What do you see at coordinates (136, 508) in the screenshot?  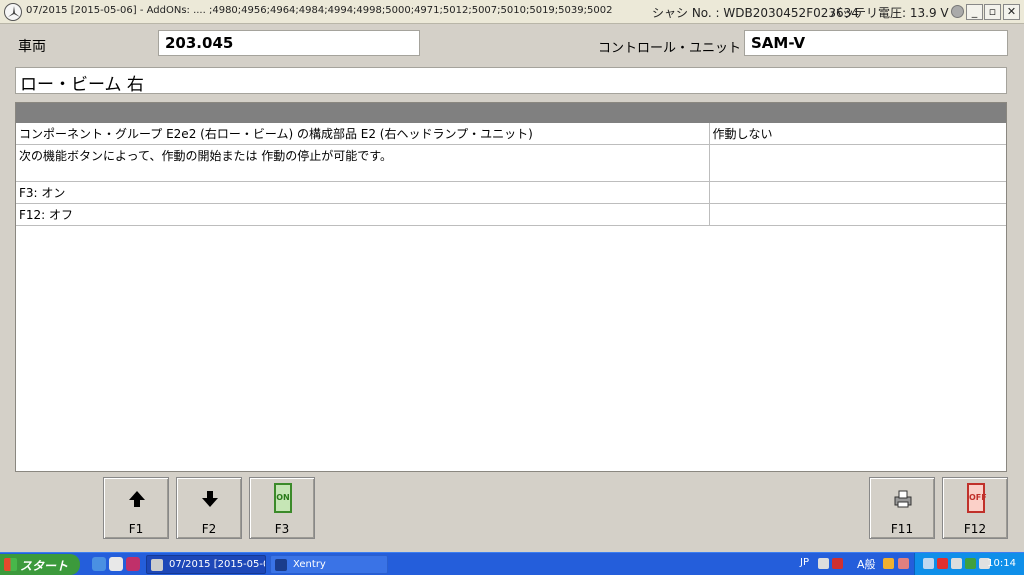 I see `f1-button: F1` at bounding box center [136, 508].